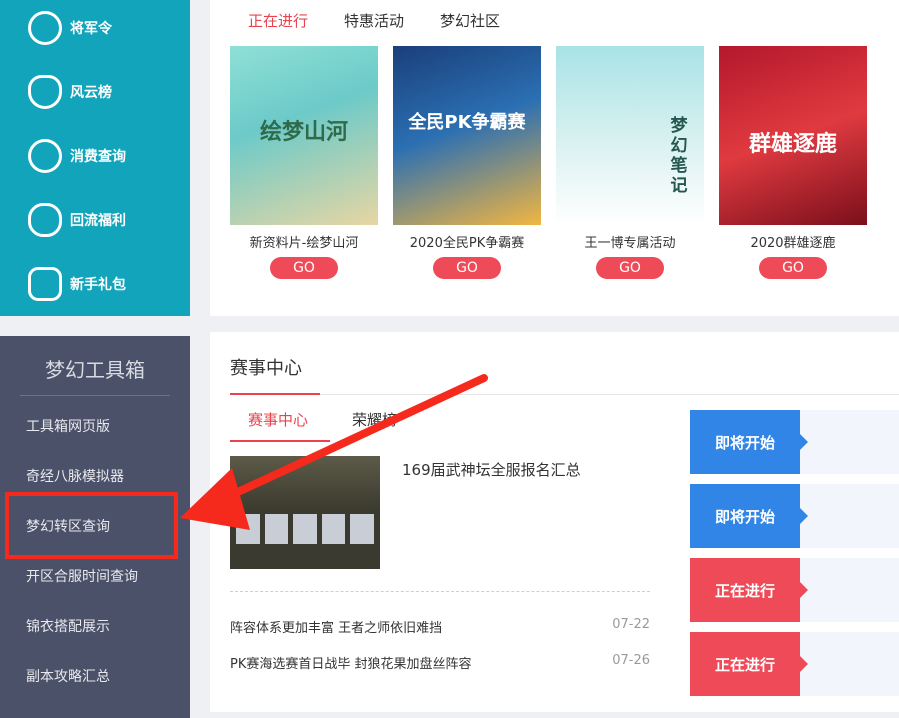  Describe the element at coordinates (322, 419) in the screenshot. I see `event-sub-tabs: 赛事中心 荣耀榜` at that location.